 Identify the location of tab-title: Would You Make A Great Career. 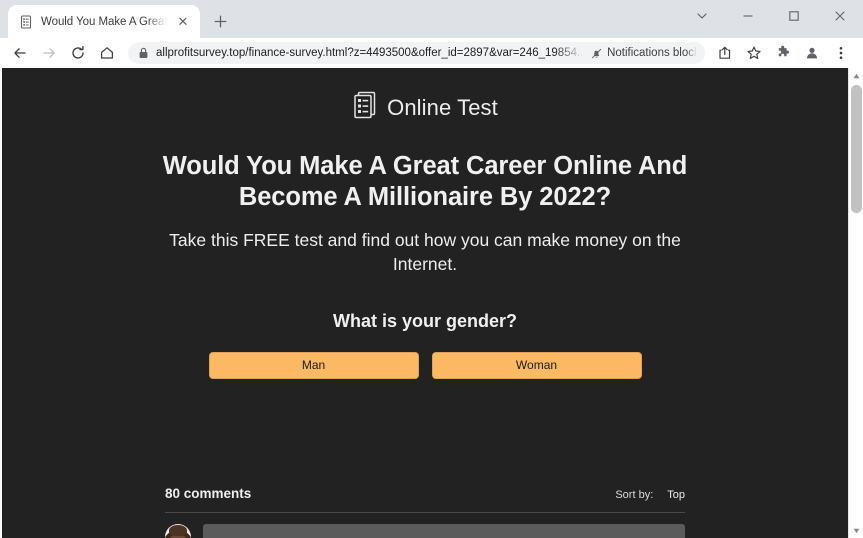
(104, 21).